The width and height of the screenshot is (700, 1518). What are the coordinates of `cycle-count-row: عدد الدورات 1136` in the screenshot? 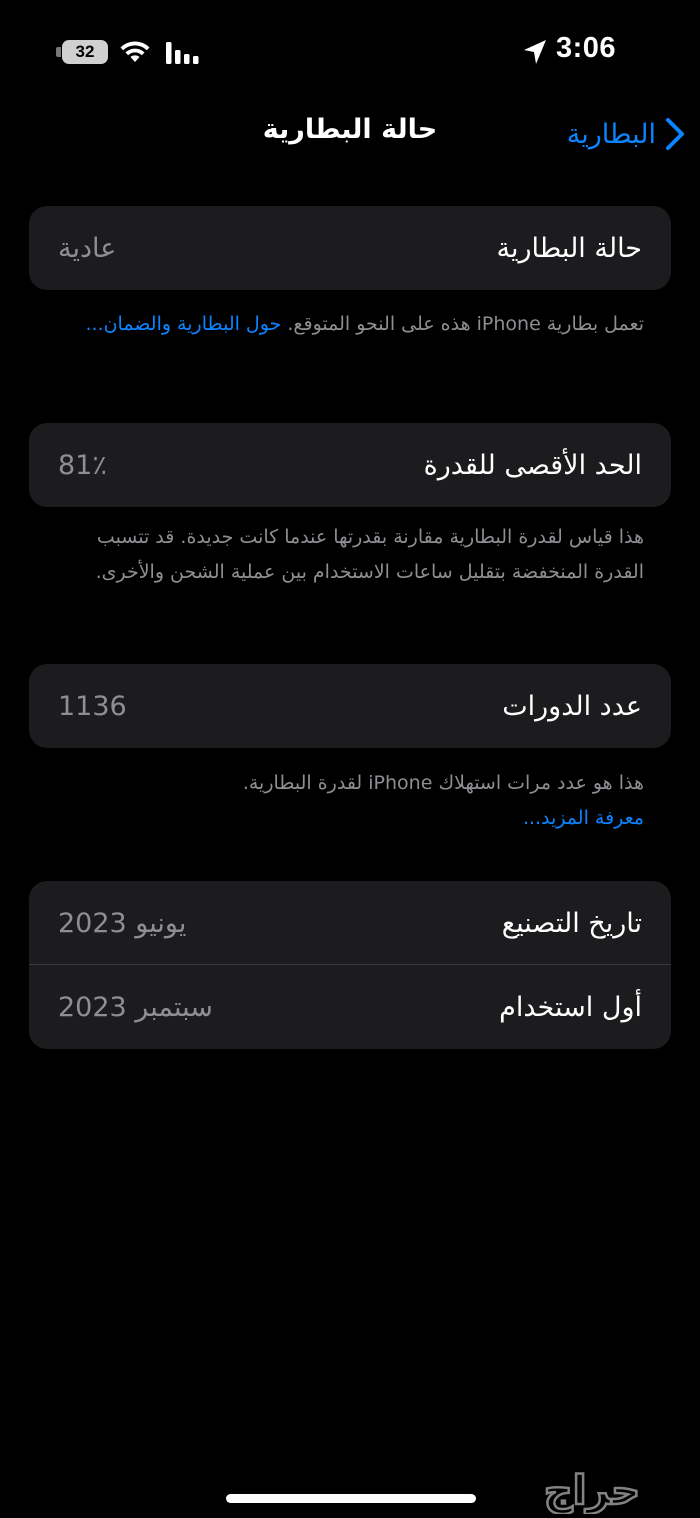 It's located at (350, 706).